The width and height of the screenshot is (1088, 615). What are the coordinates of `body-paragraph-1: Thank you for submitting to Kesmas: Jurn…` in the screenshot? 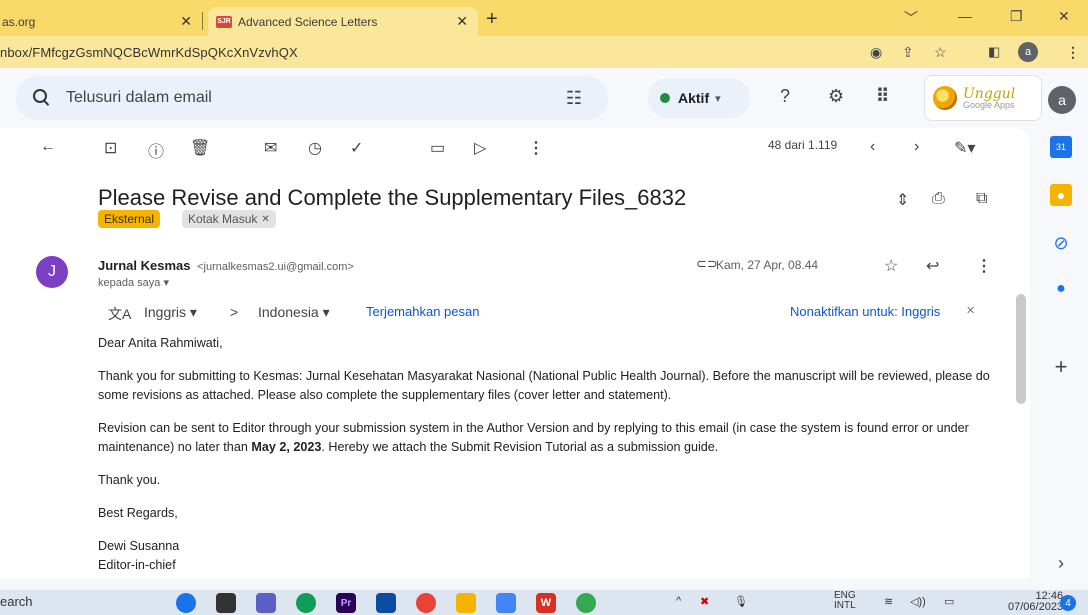 It's located at (544, 385).